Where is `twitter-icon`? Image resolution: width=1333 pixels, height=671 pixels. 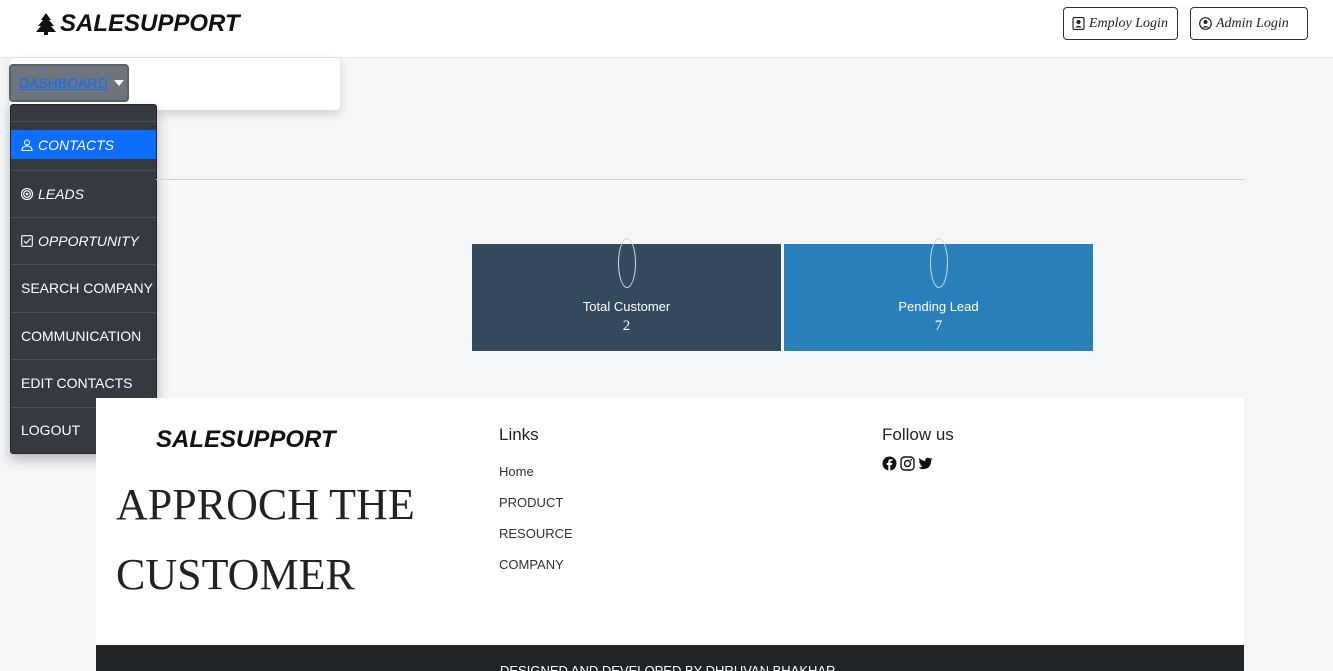 twitter-icon is located at coordinates (925, 463).